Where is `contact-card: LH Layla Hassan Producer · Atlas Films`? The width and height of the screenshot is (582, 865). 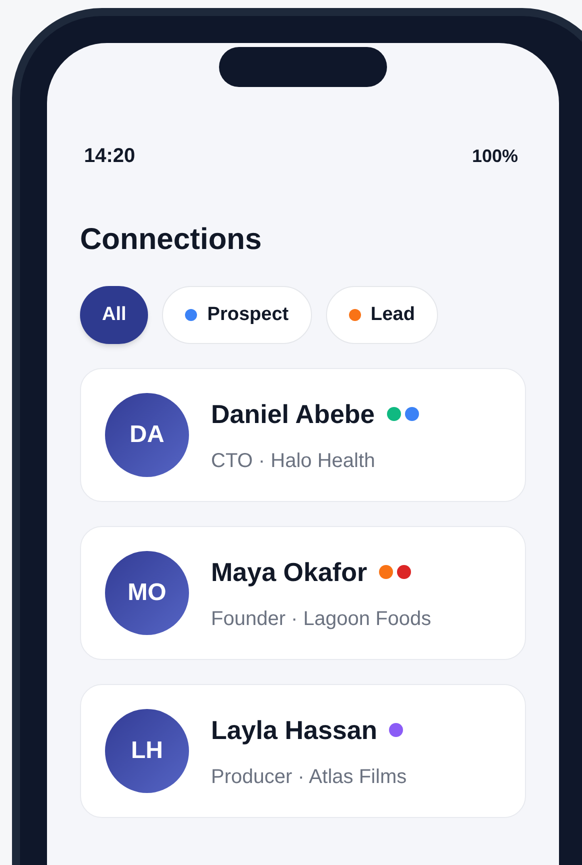
contact-card: LH Layla Hassan Producer · Atlas Films is located at coordinates (303, 751).